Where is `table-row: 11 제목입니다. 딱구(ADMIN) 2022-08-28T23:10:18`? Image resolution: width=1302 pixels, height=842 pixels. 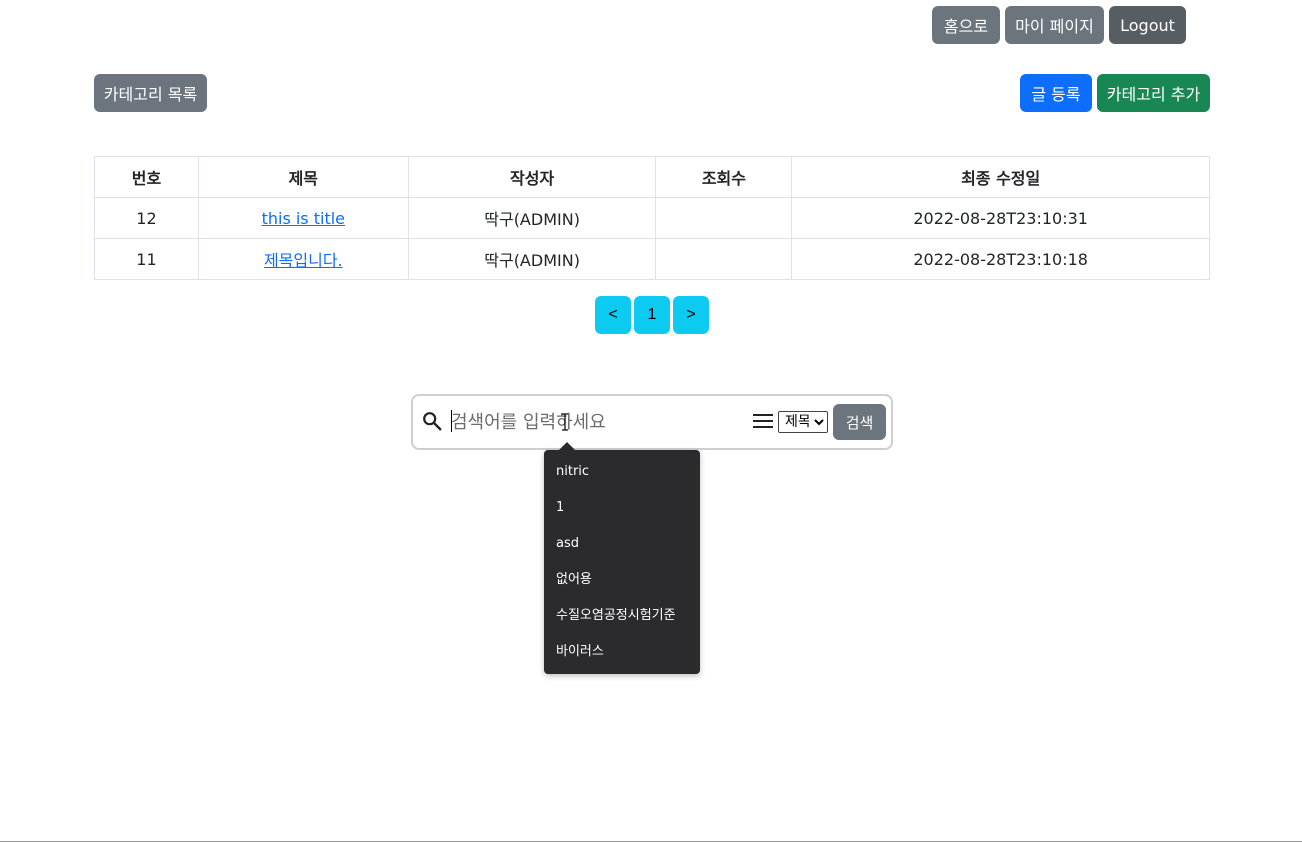 table-row: 11 제목입니다. 딱구(ADMIN) 2022-08-28T23:10:18 is located at coordinates (652, 259).